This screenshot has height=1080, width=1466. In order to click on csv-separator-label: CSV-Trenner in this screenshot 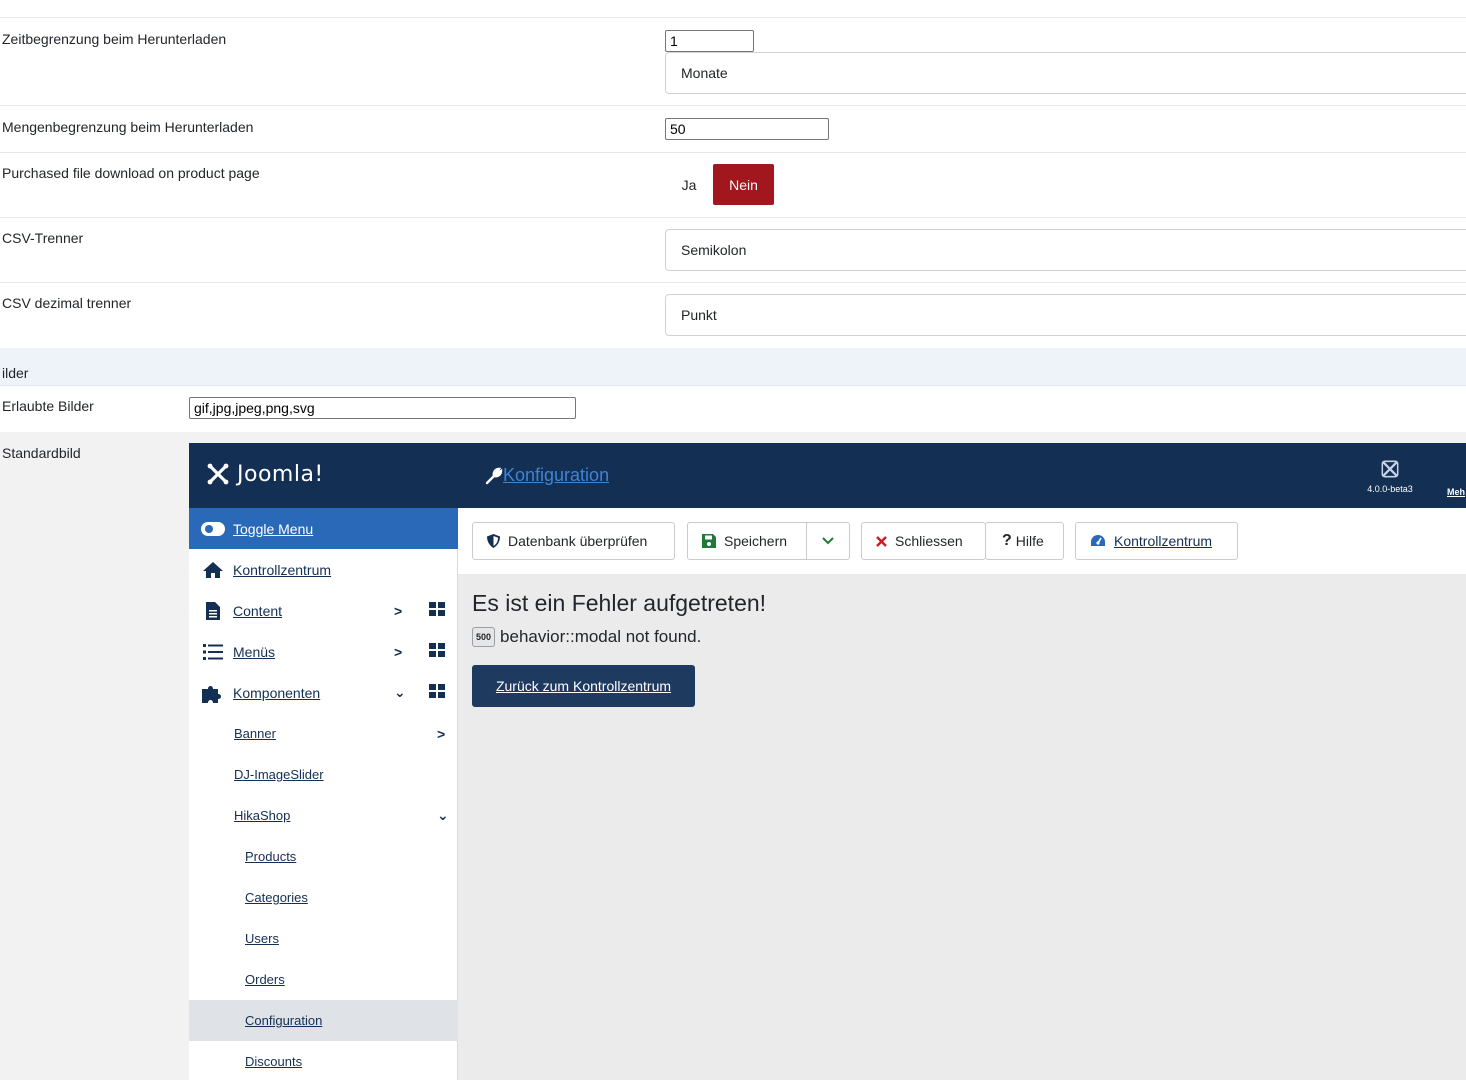, I will do `click(43, 238)`.